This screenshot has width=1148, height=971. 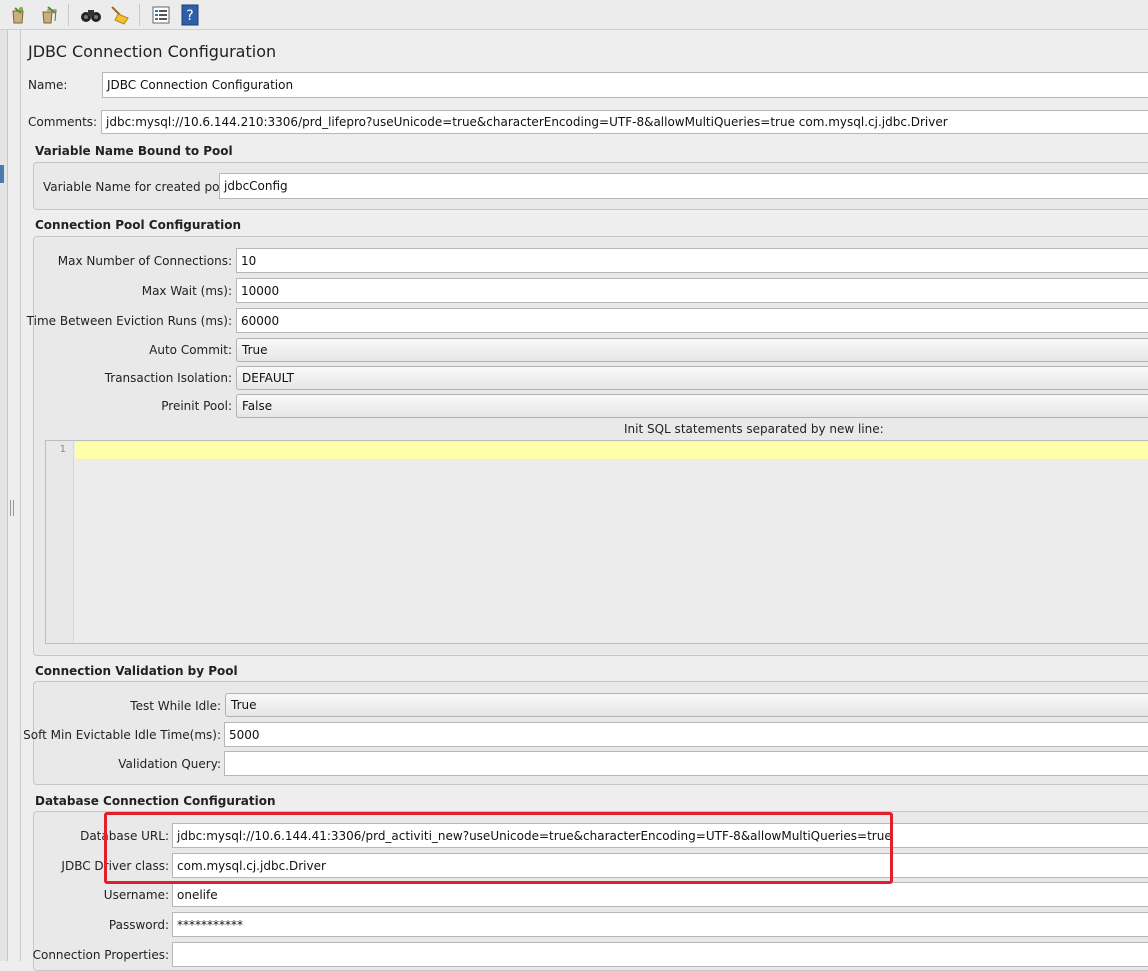 I want to click on sql-line-gutter, so click(x=60, y=542).